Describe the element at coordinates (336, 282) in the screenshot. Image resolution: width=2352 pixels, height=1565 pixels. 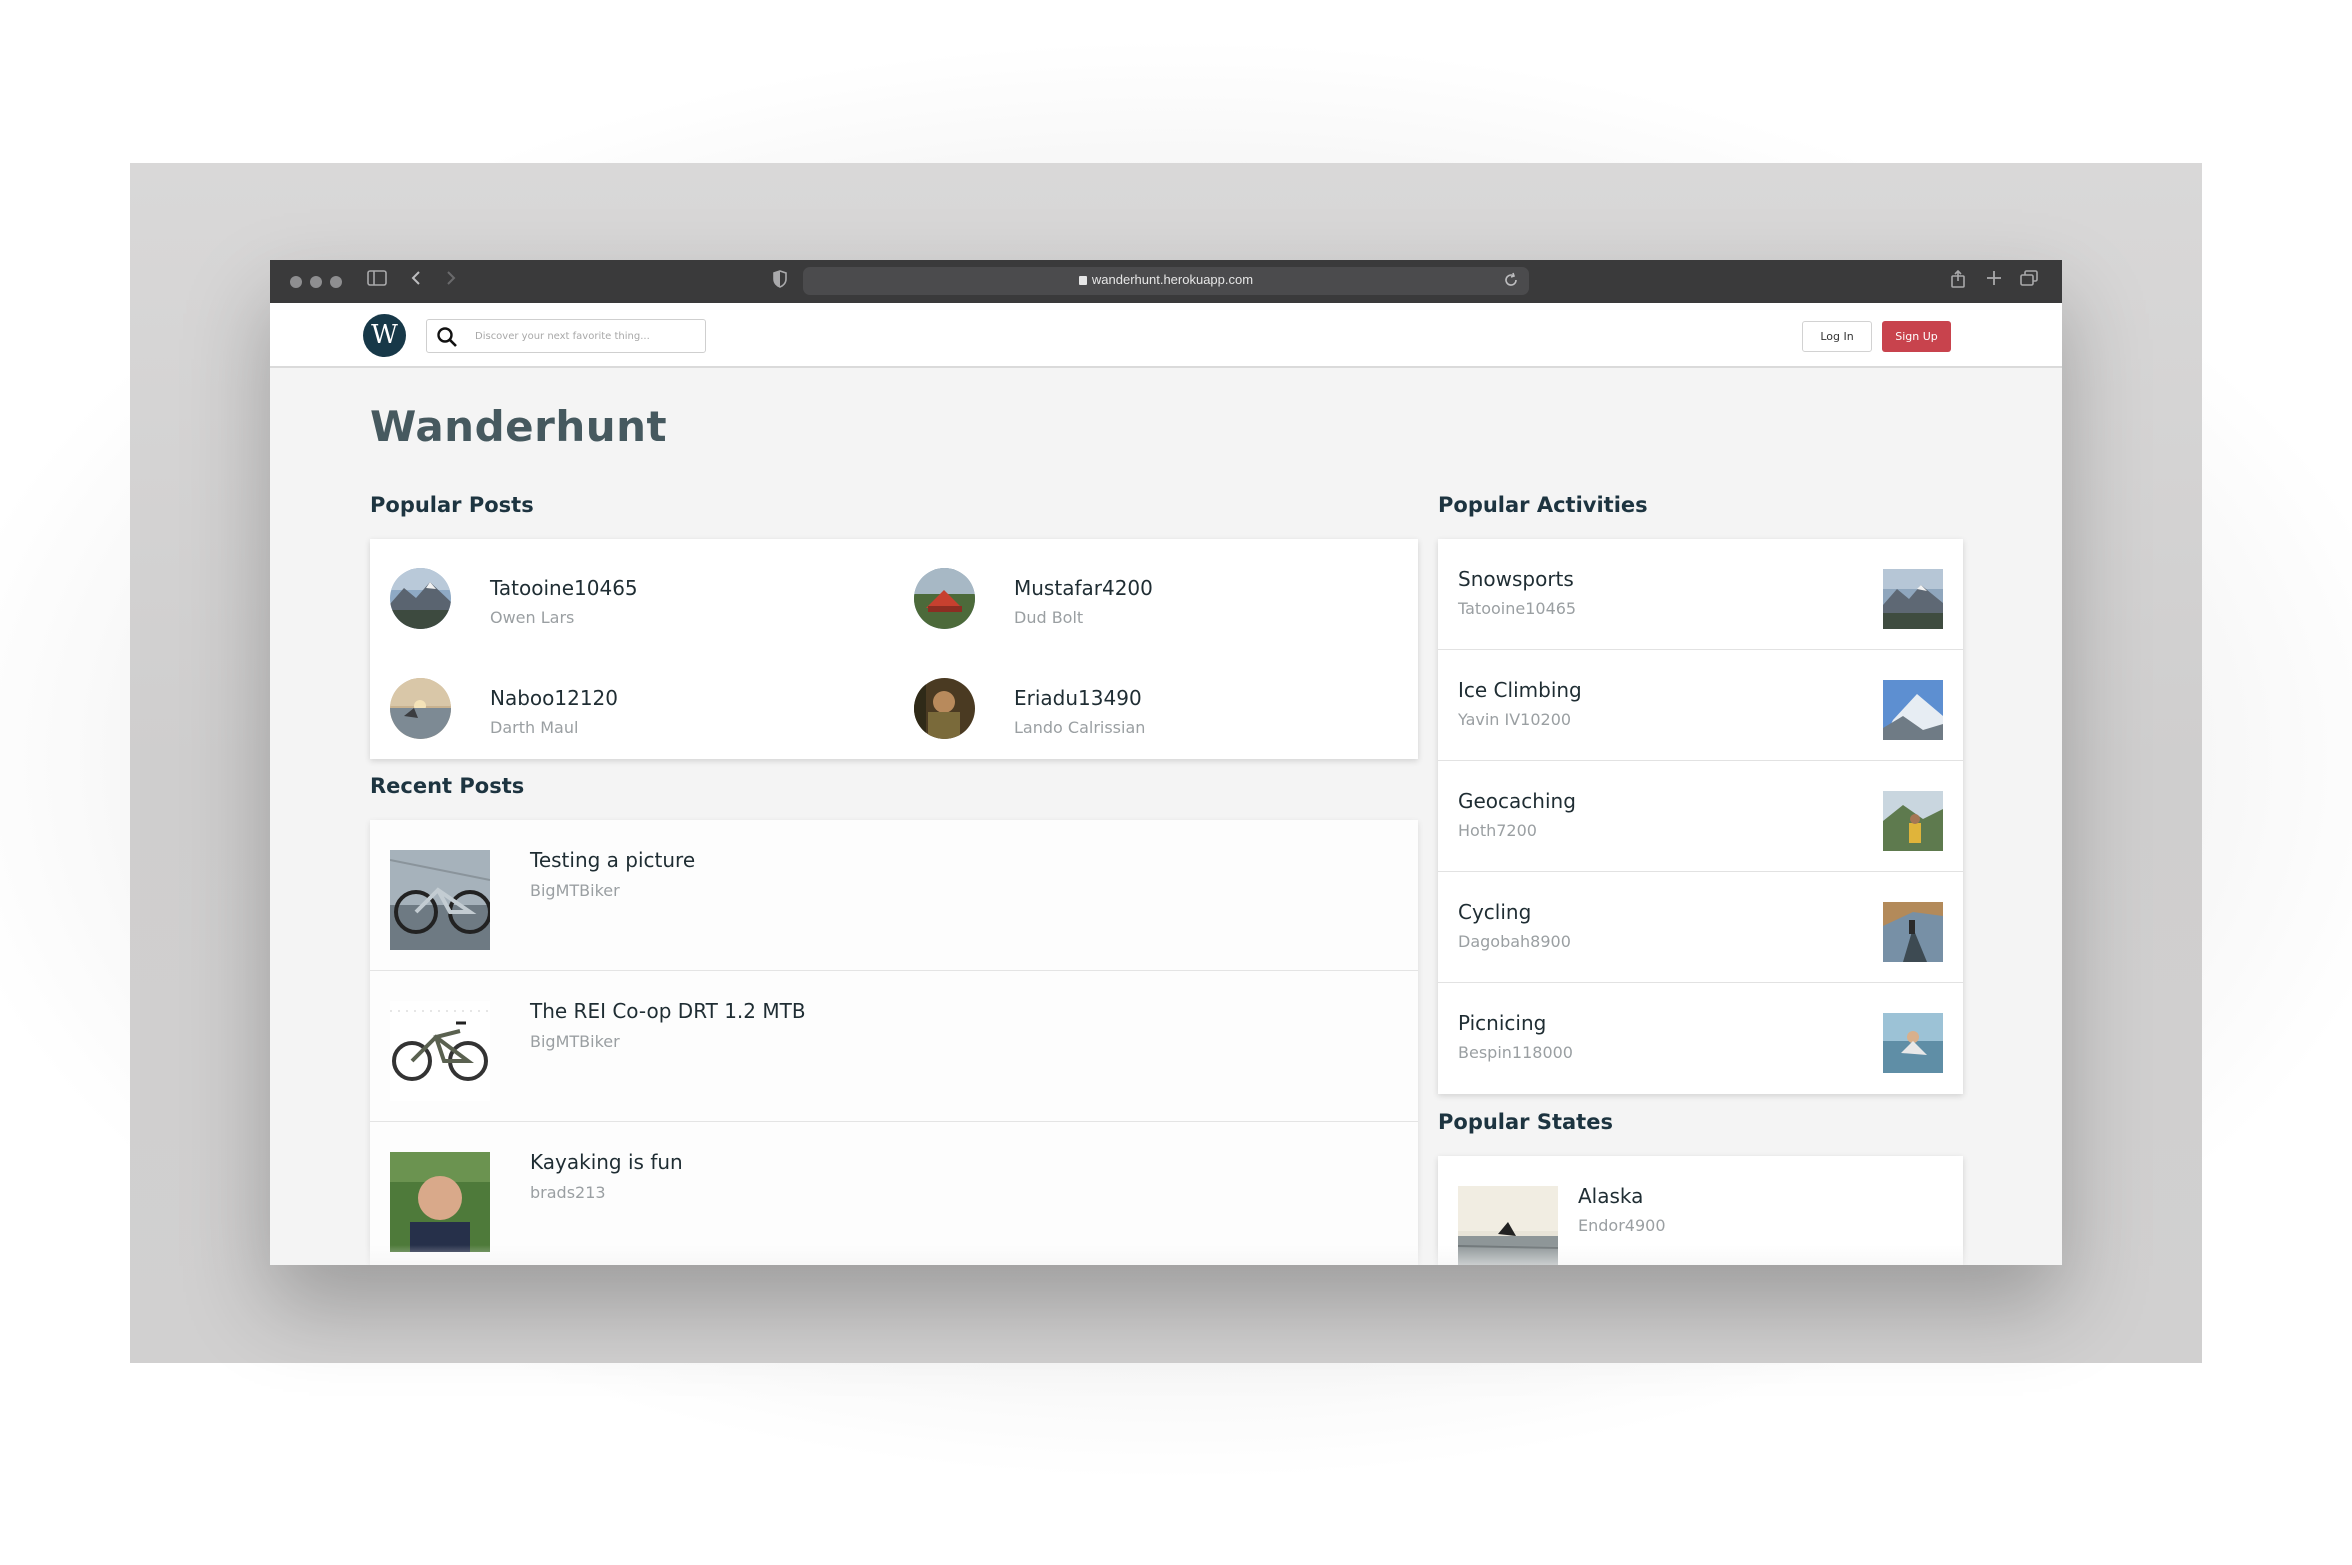
I see `zoom-window-button` at that location.